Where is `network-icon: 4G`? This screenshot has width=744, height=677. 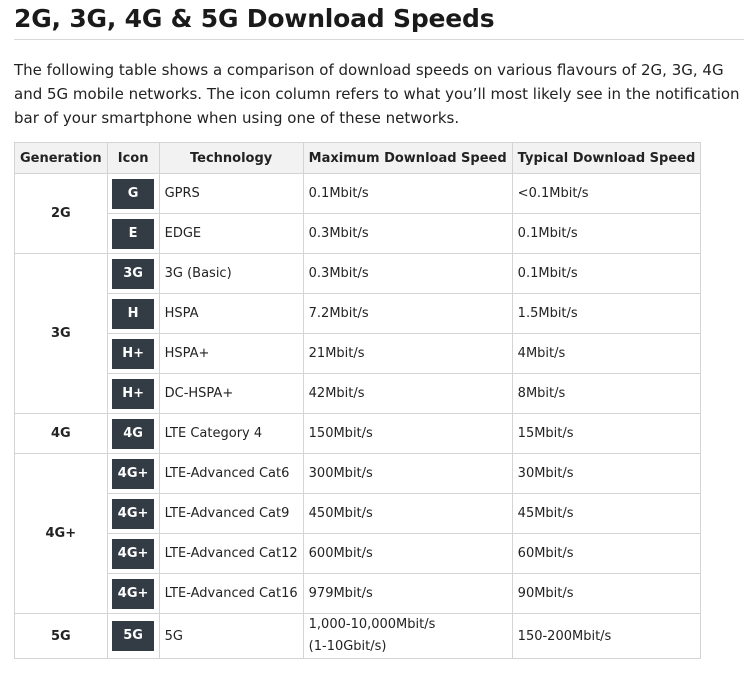
network-icon: 4G is located at coordinates (133, 433).